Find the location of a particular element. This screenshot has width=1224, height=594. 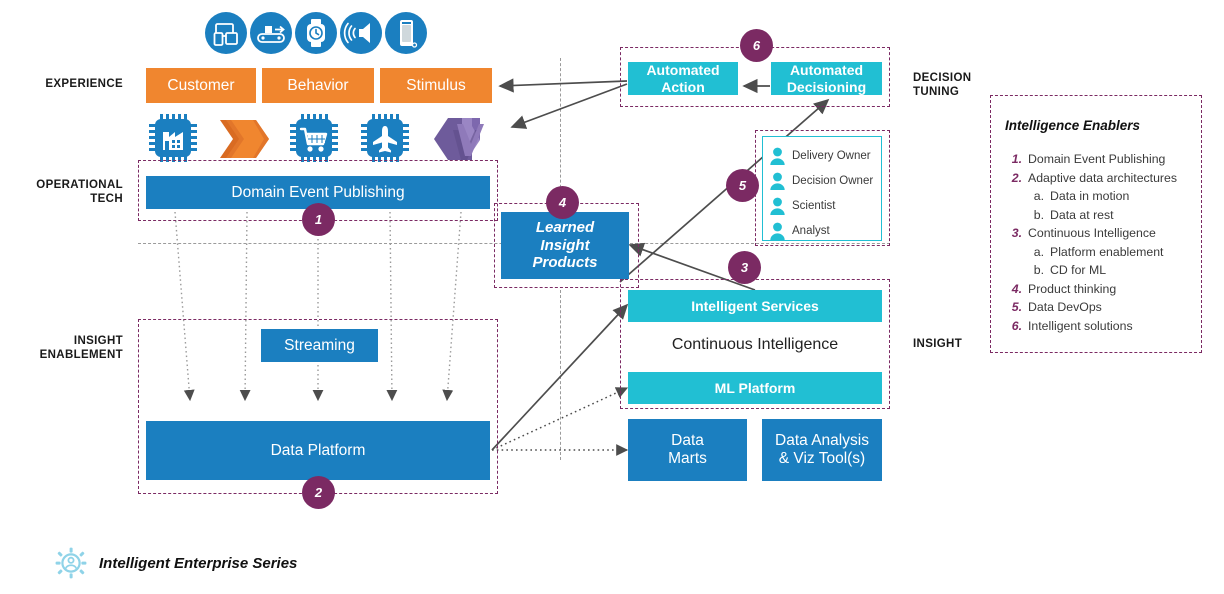

row-label-insight-enablement-line2: ENABLEMENT is located at coordinates (81, 355).